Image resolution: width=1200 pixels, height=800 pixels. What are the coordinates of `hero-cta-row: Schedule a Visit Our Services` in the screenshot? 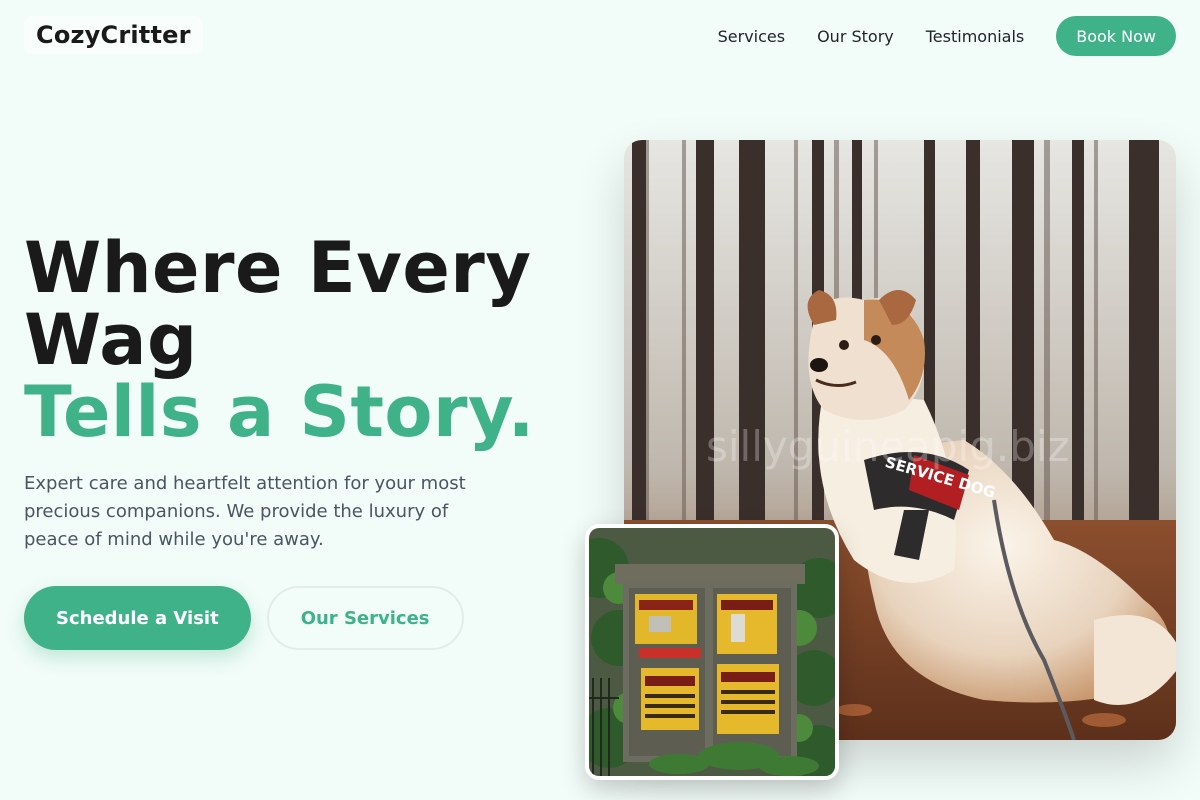 It's located at (244, 618).